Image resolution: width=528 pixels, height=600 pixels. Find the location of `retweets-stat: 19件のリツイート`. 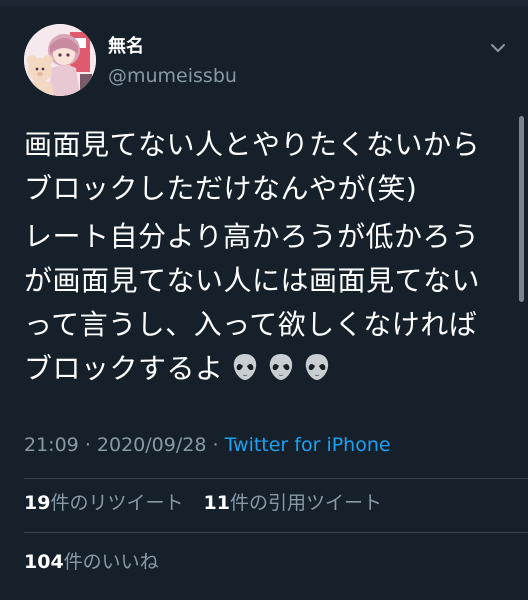

retweets-stat: 19件のリツイート is located at coordinates (103, 503).